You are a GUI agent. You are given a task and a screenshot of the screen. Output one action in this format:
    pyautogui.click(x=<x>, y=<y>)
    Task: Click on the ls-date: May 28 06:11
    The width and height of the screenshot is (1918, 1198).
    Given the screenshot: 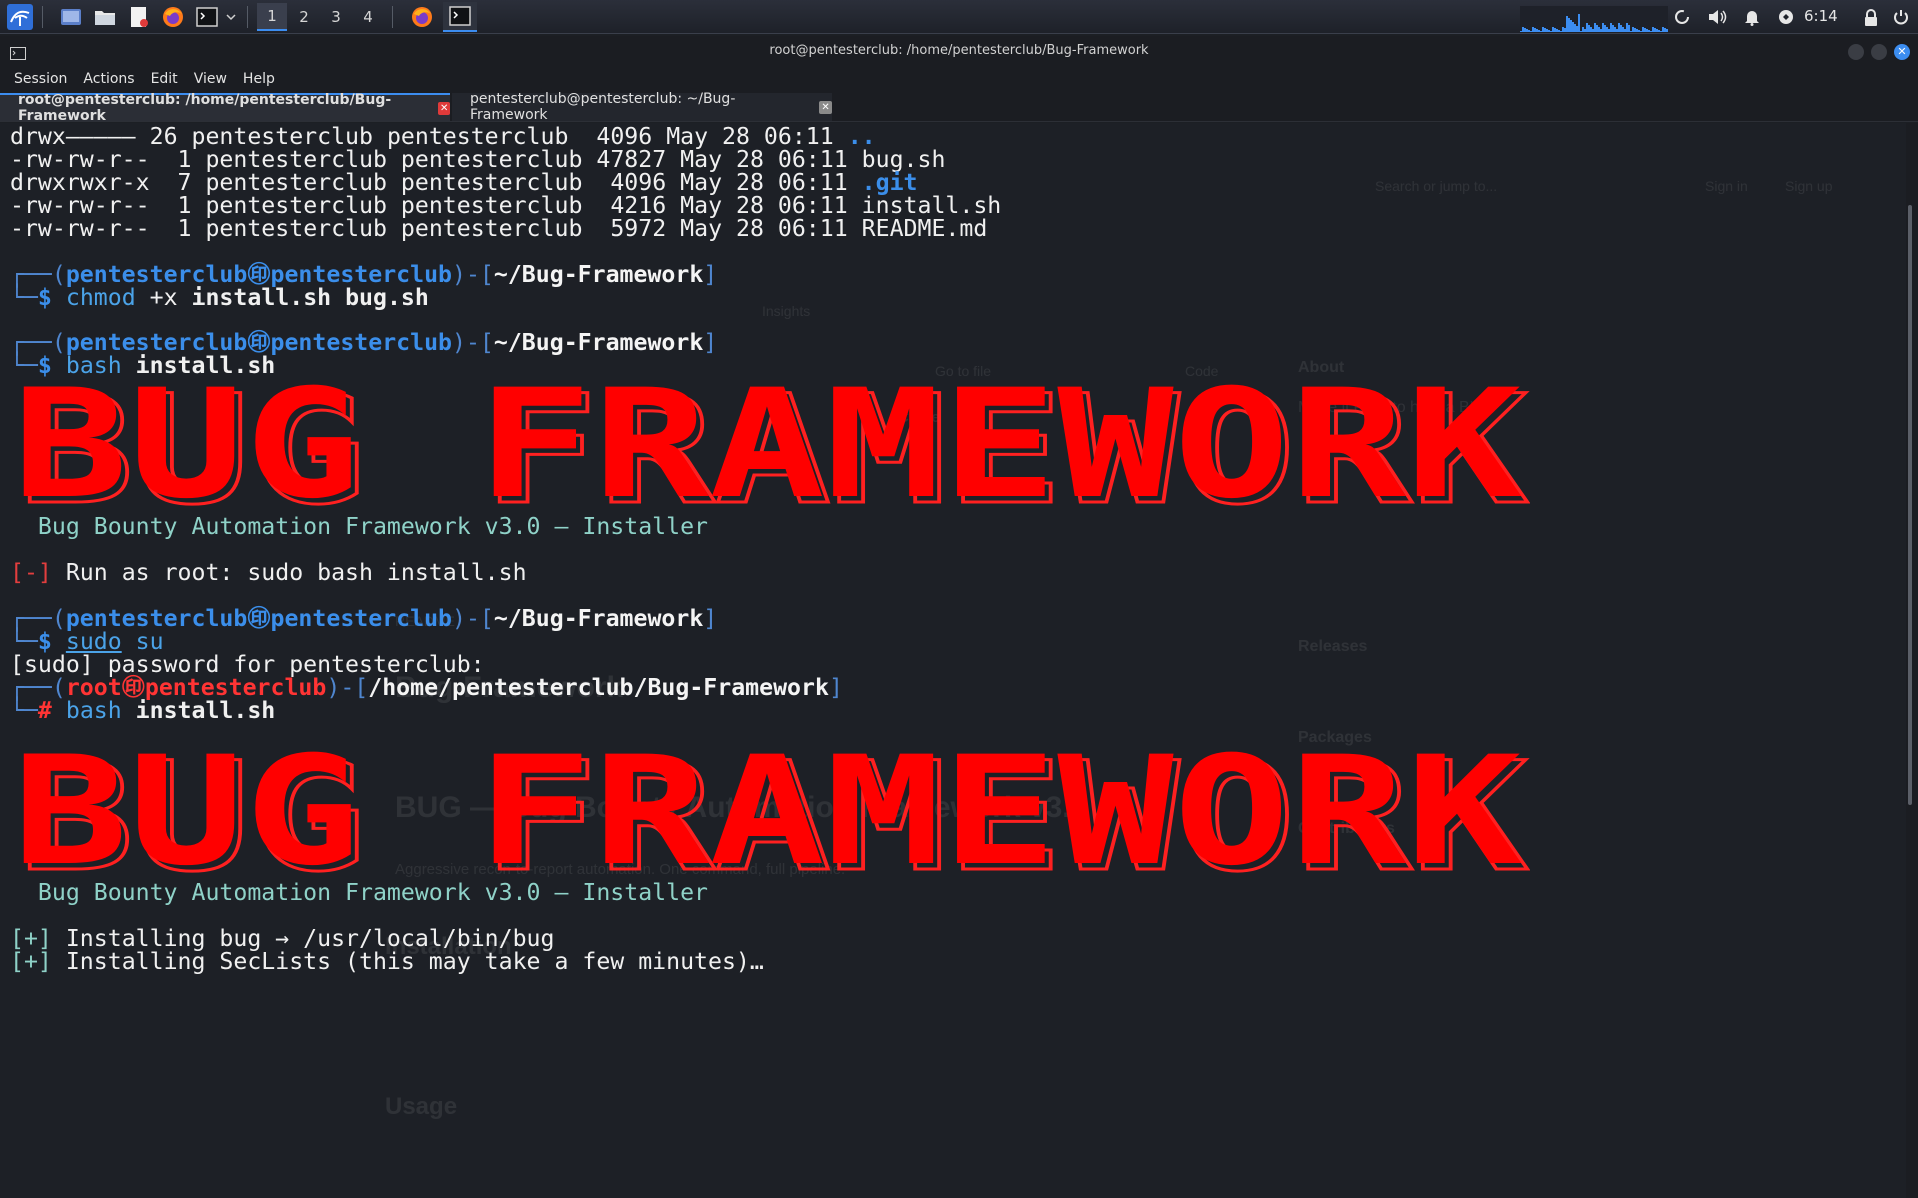 What is the action you would take?
    pyautogui.click(x=764, y=228)
    